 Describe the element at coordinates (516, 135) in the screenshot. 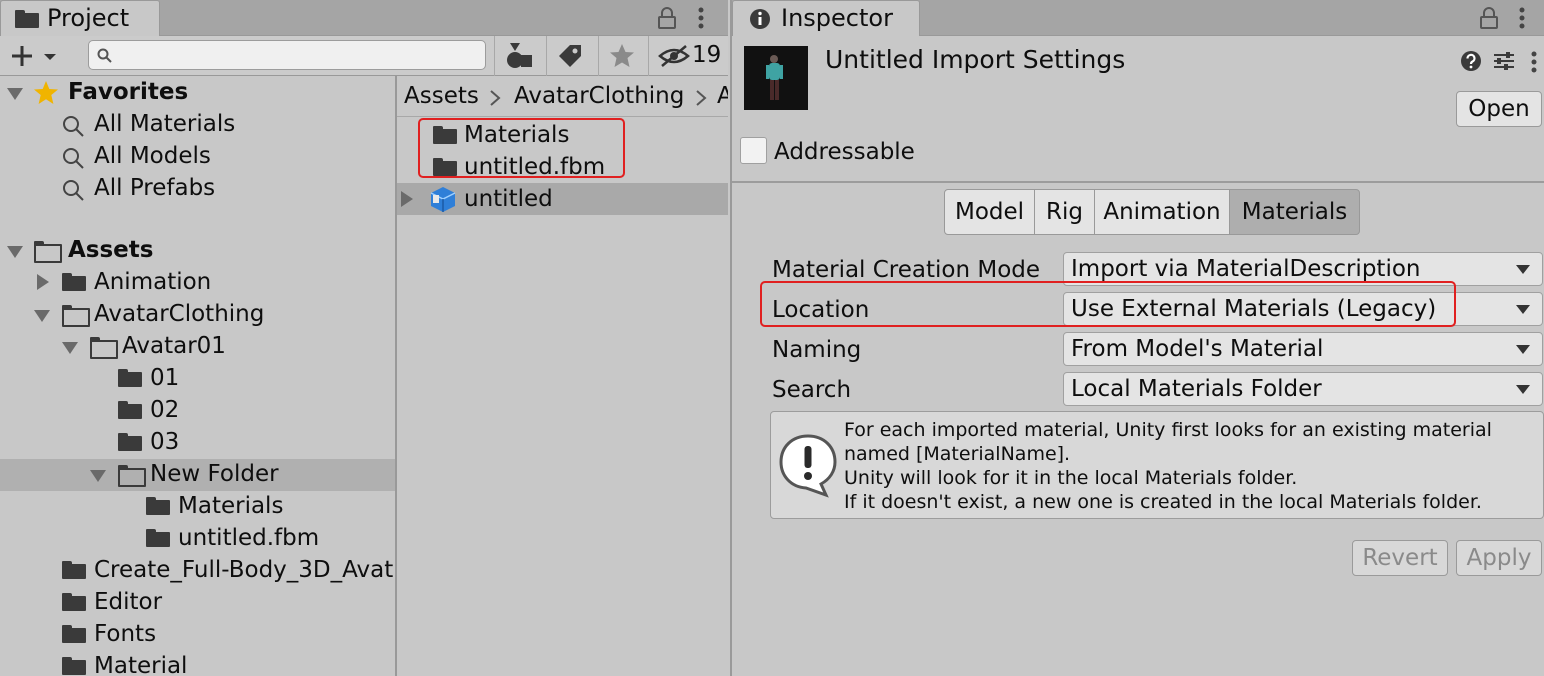

I see `list-item-materials: Materials` at that location.